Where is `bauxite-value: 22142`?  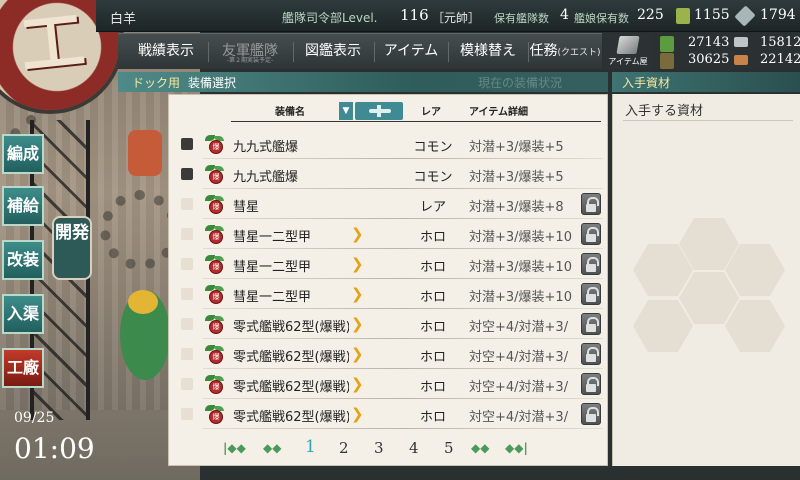
bauxite-value: 22142 is located at coordinates (780, 59).